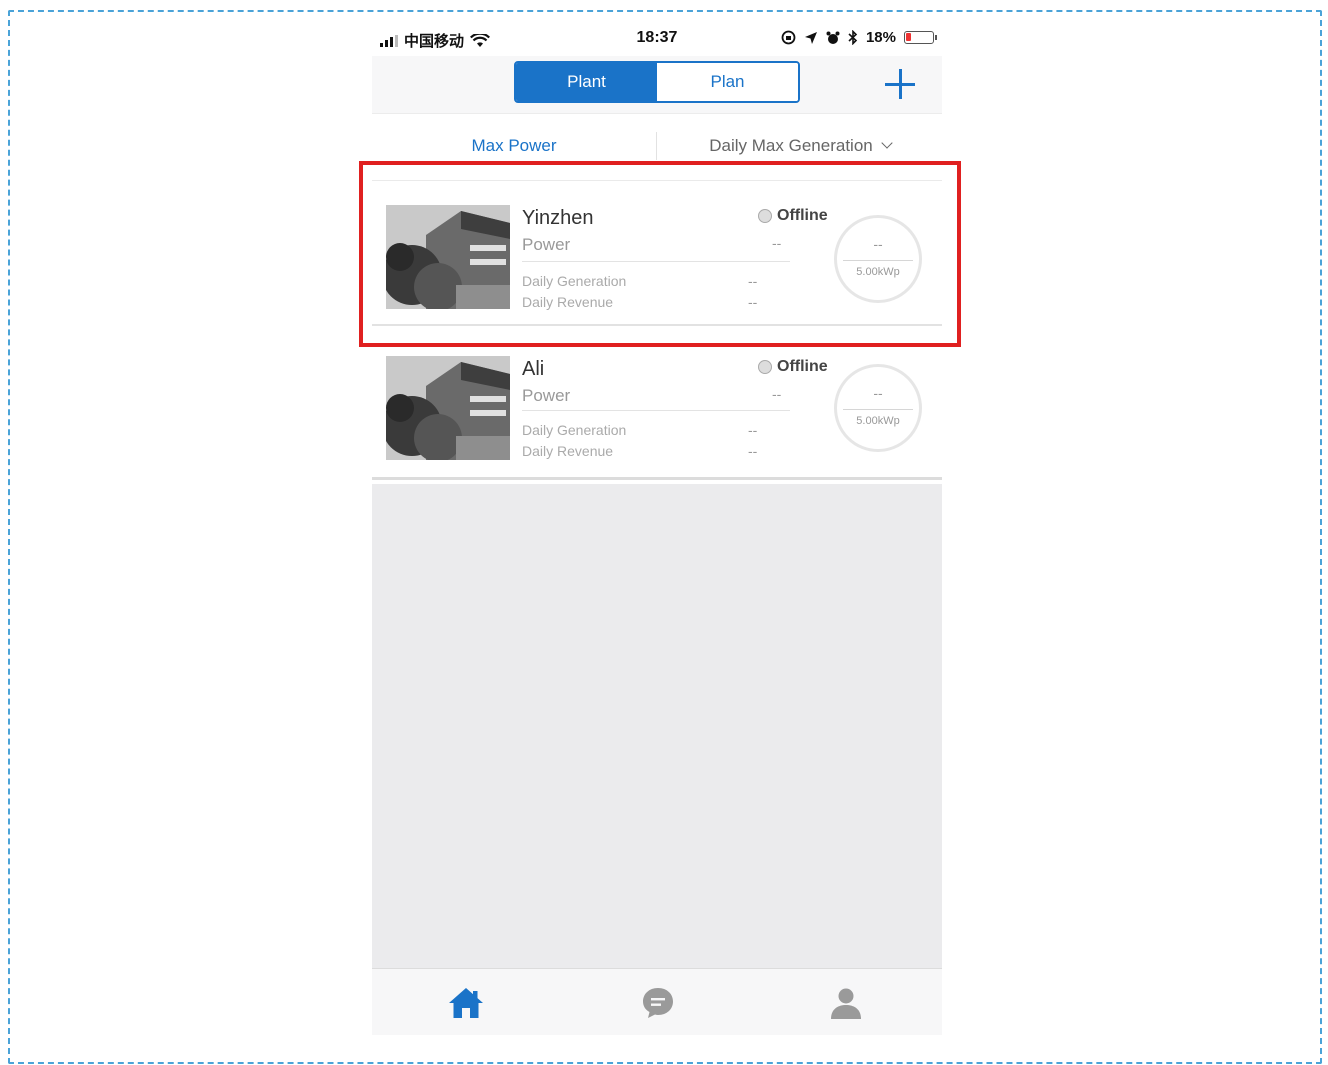 The height and width of the screenshot is (1065, 1328). I want to click on capacity-ring: -- 5.00kWp, so click(878, 408).